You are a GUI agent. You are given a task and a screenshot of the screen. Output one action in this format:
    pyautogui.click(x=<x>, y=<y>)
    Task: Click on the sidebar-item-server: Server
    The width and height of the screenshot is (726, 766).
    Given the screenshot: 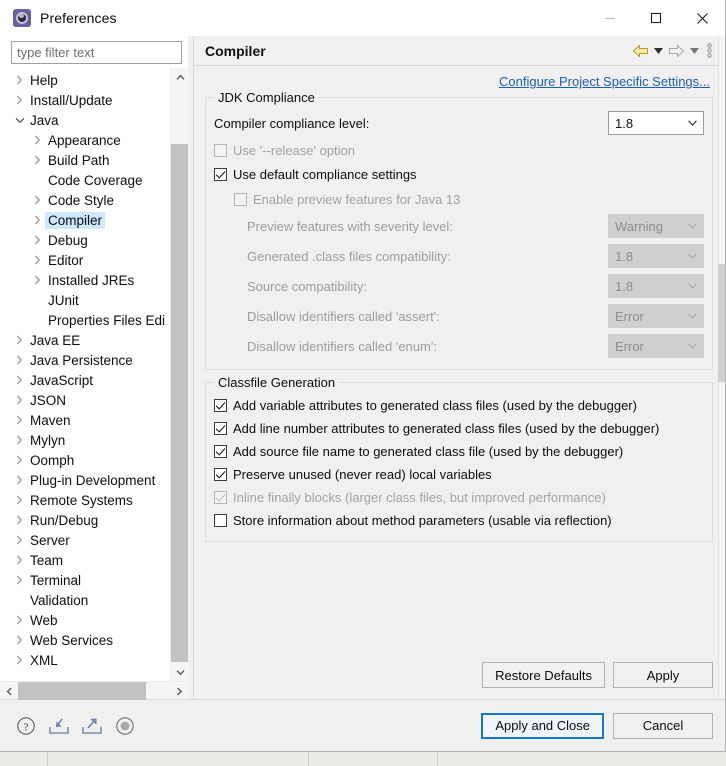 What is the action you would take?
    pyautogui.click(x=85, y=540)
    